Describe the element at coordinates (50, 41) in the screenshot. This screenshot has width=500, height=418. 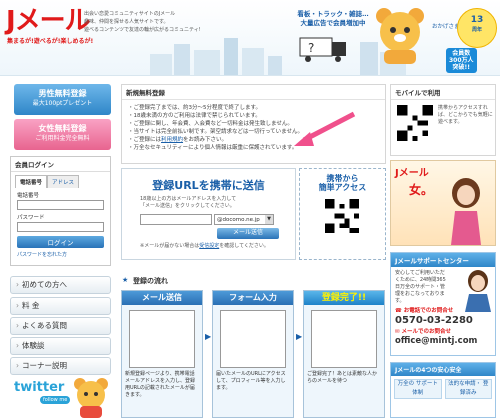
I see `logo-tagline: 集まるが!遊べるが!楽しめるが!` at that location.